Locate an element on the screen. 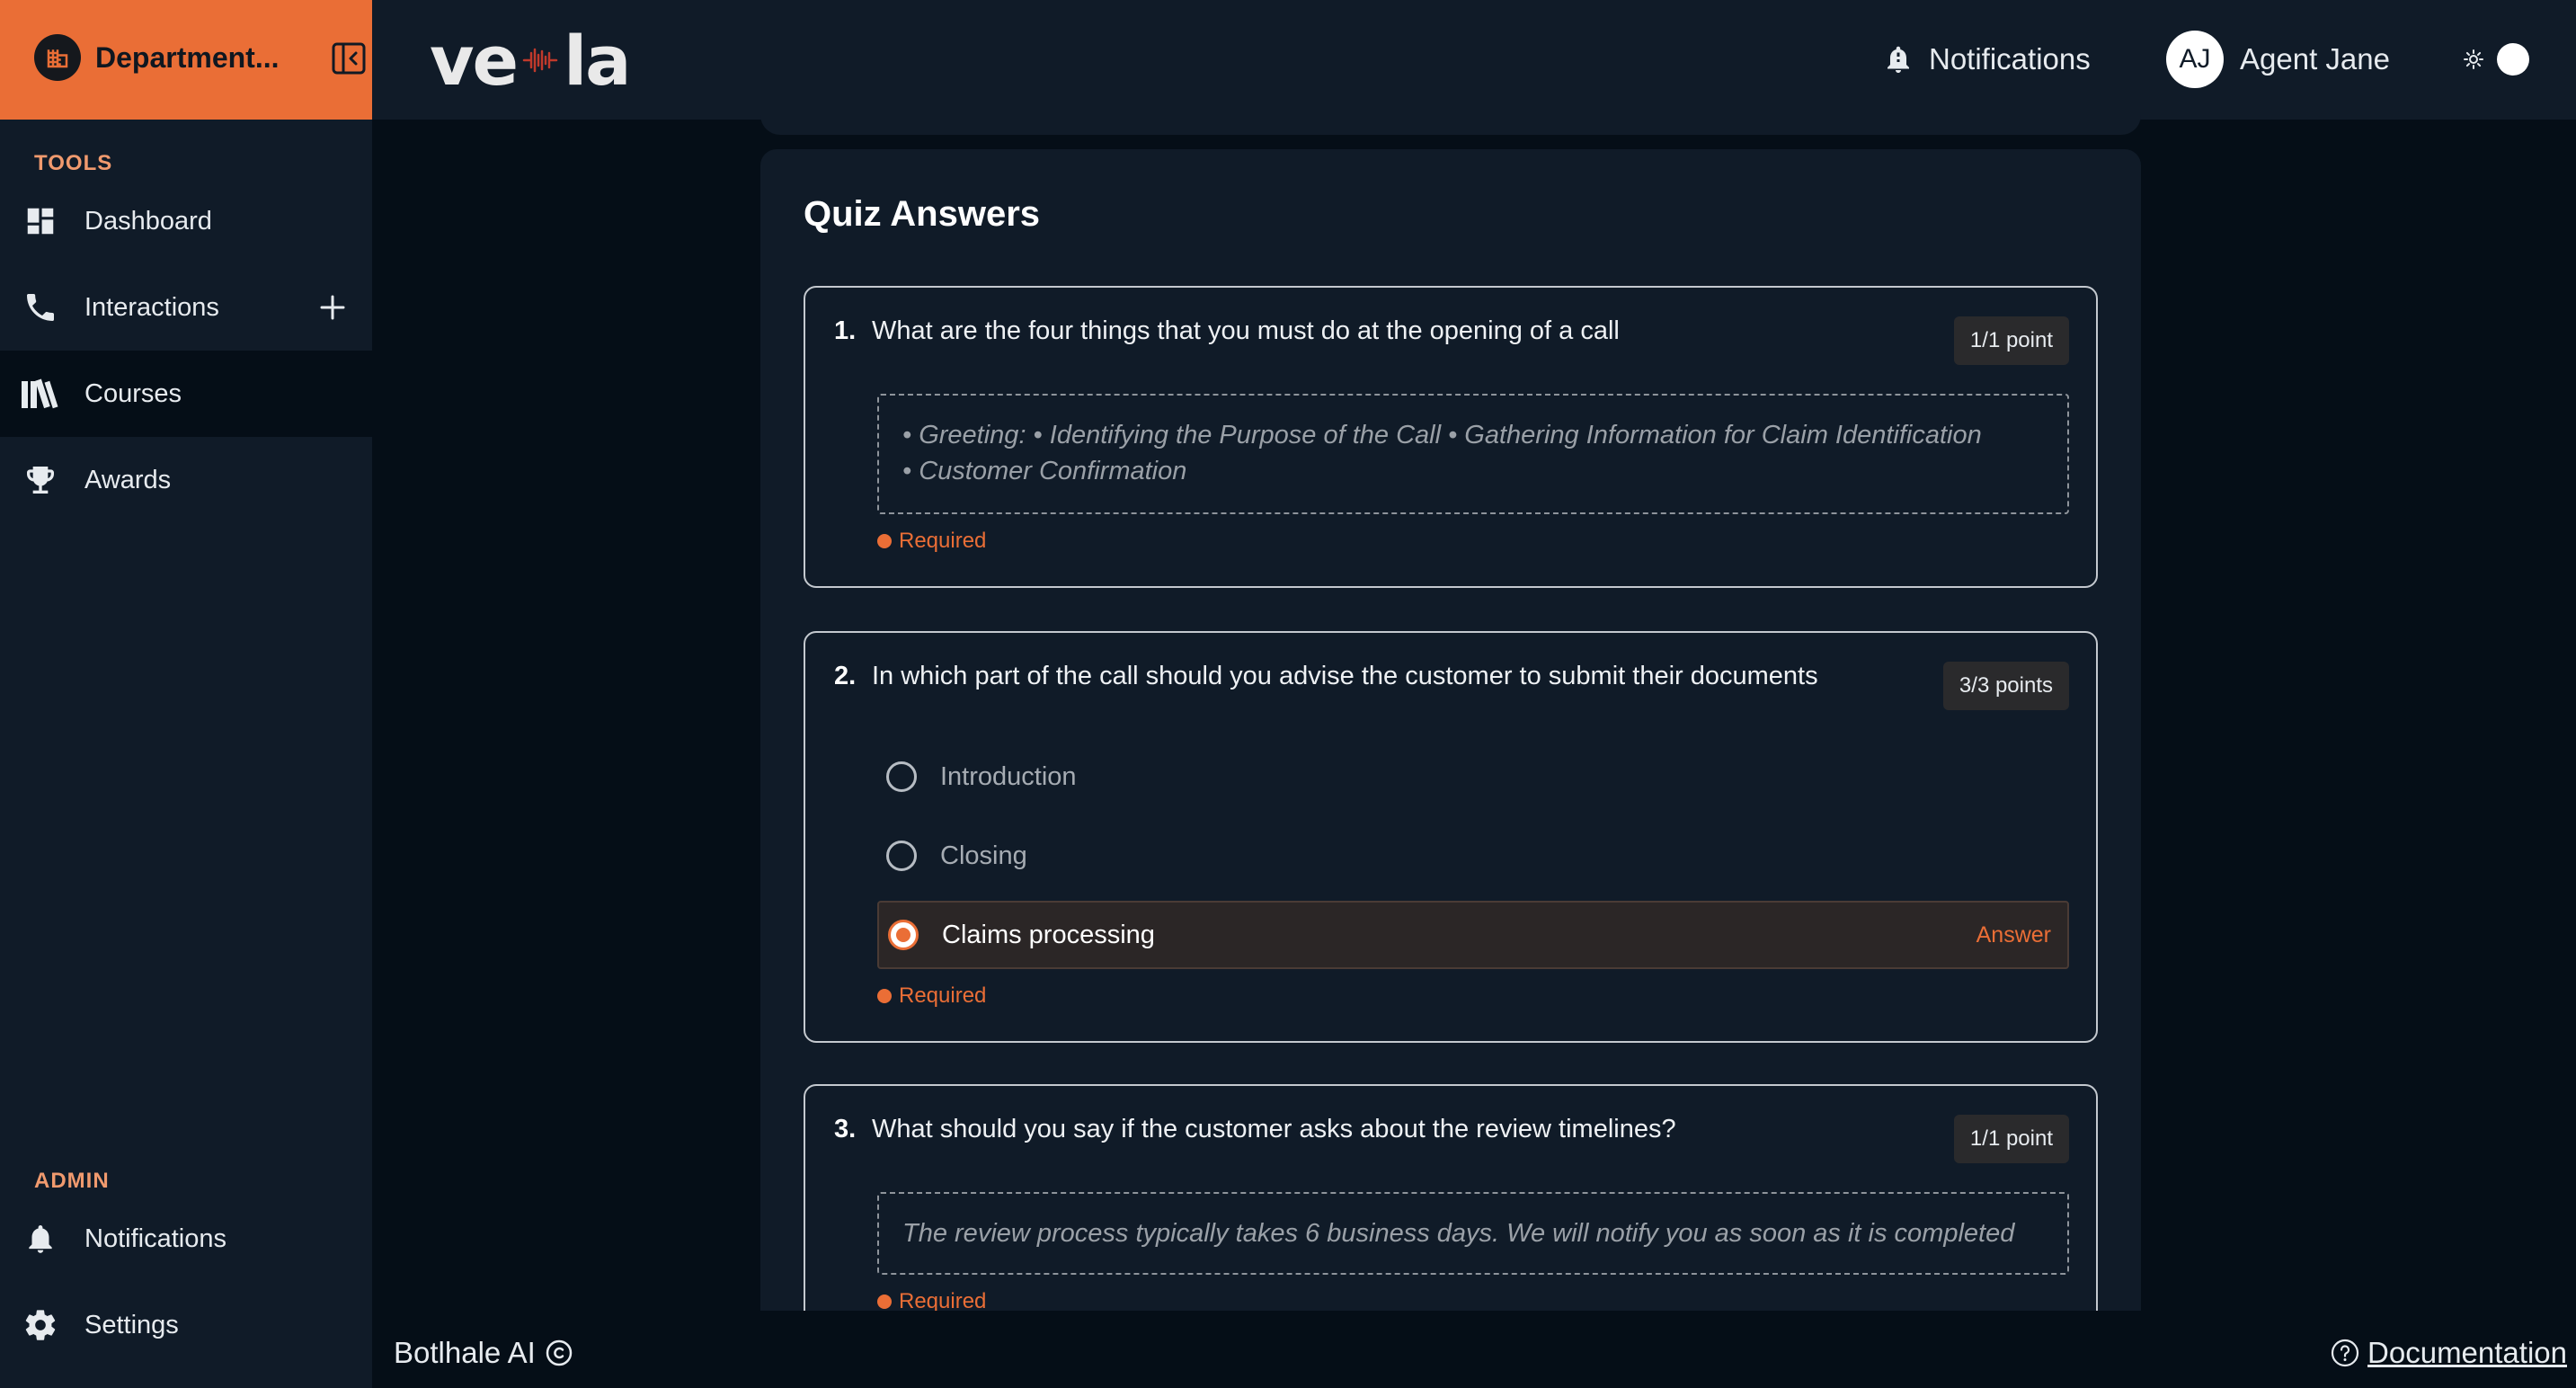 The width and height of the screenshot is (2576, 1388). answer-line: • Customer Confirmation is located at coordinates (1044, 471).